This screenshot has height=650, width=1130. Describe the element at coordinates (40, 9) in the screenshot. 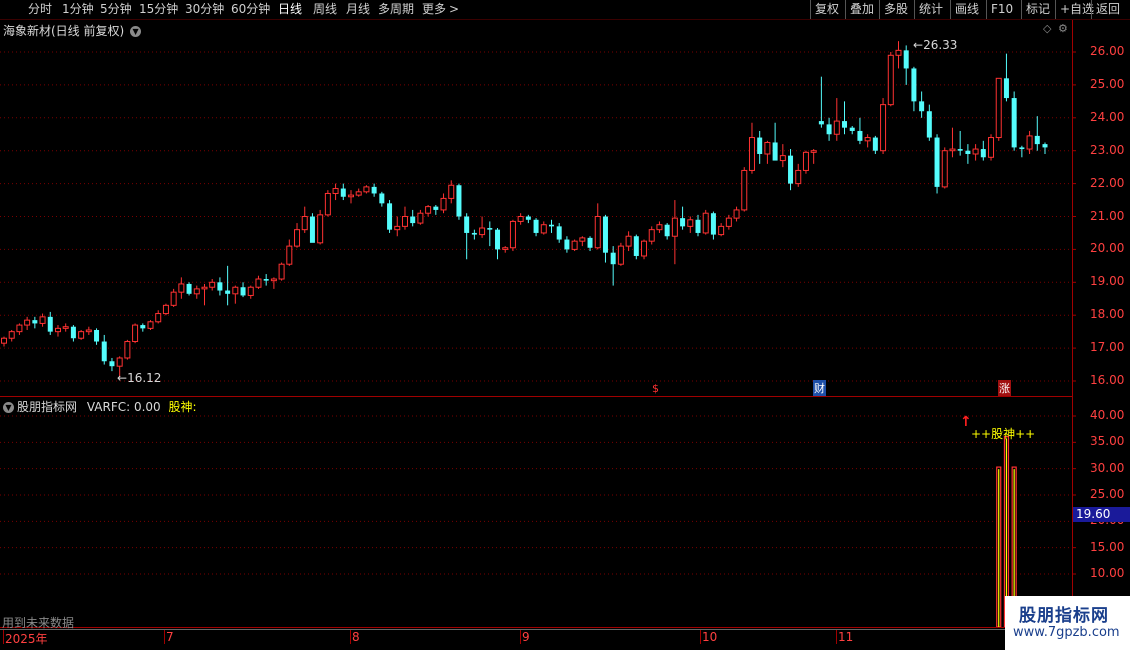

I see `period-tab-0: 分时` at that location.